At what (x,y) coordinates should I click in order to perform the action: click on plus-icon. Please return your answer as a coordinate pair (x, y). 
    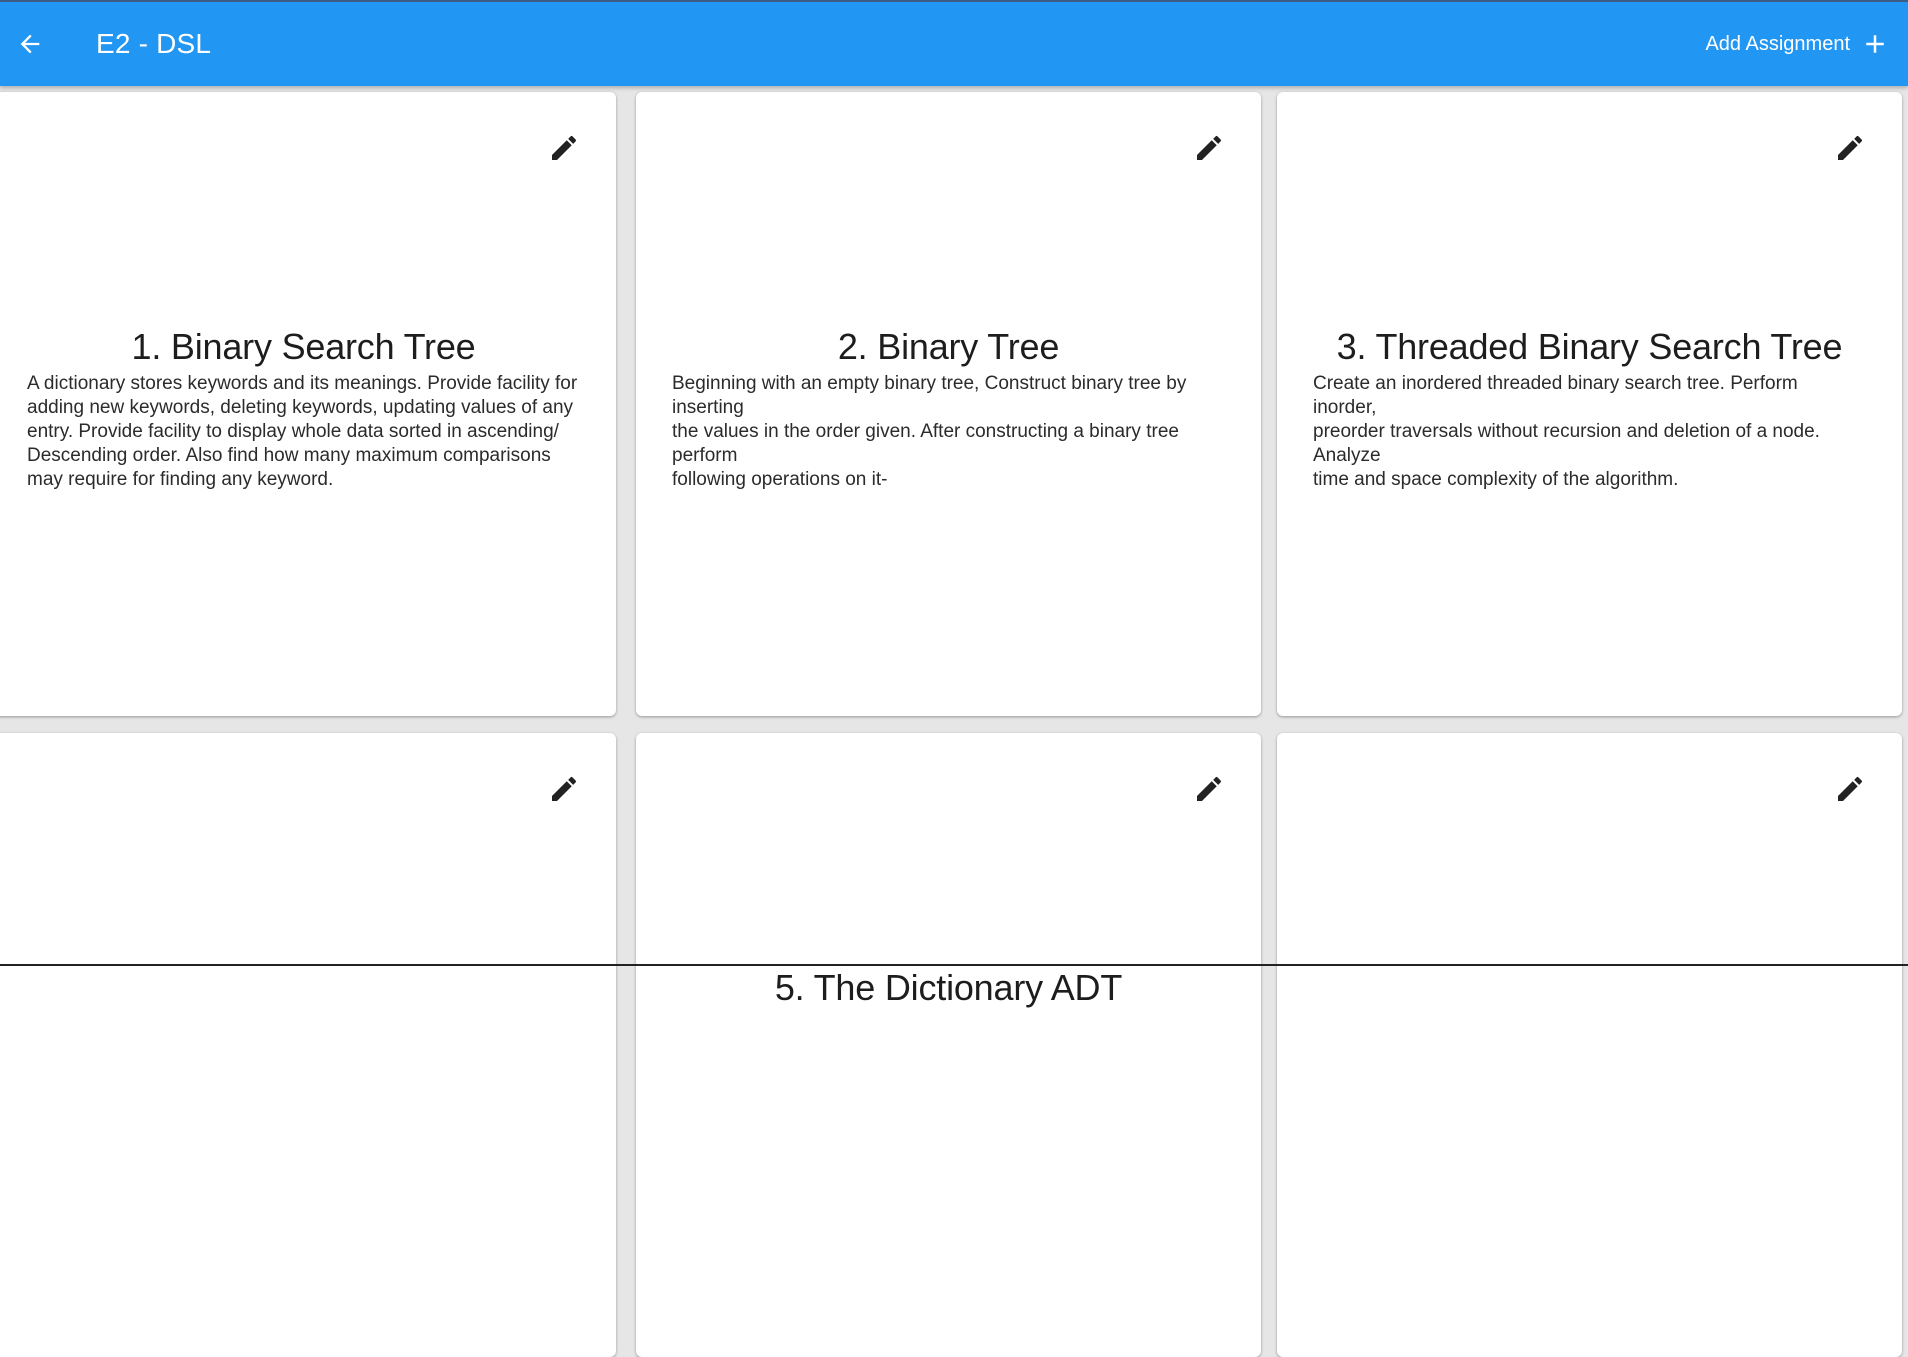
    Looking at the image, I should click on (1875, 44).